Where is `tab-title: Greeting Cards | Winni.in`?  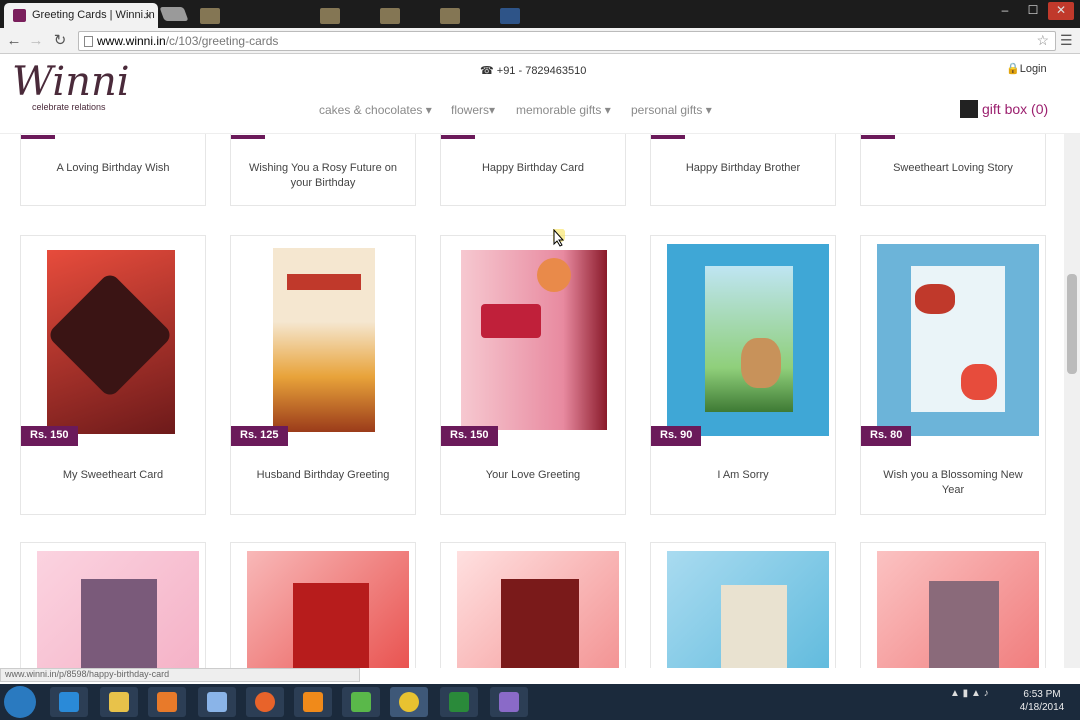
tab-title: Greeting Cards | Winni.in is located at coordinates (93, 15).